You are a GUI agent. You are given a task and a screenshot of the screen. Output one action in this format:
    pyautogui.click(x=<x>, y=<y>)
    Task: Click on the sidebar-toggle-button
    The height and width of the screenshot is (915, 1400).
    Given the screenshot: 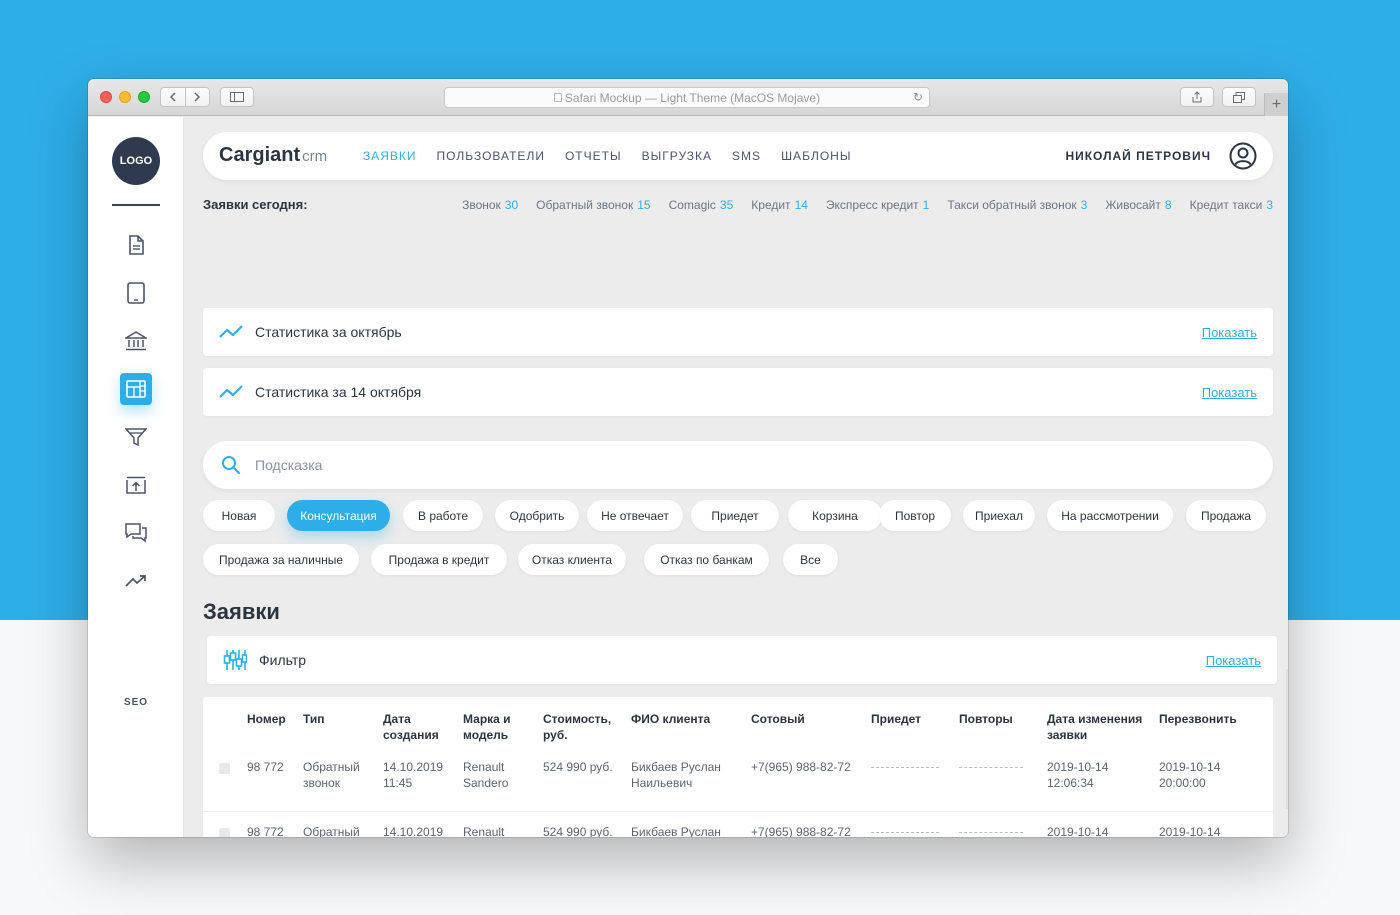 What is the action you would take?
    pyautogui.click(x=237, y=97)
    